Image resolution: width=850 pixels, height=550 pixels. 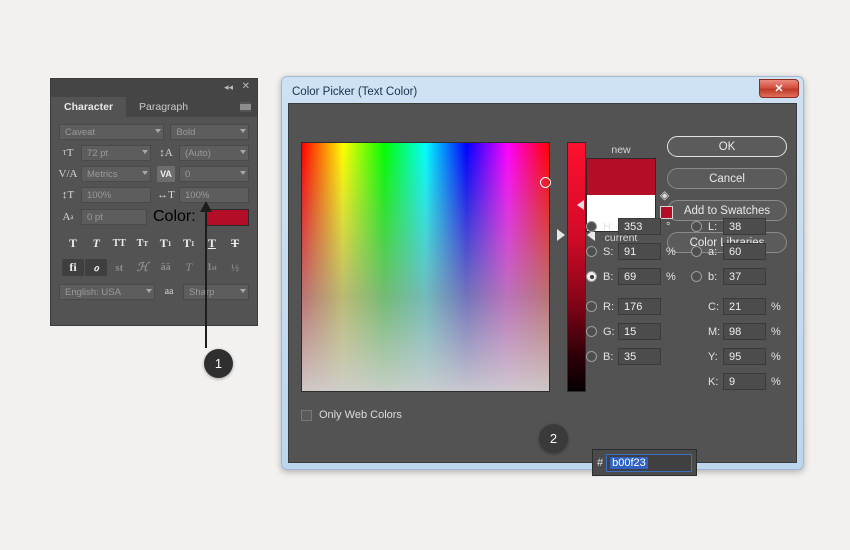 What do you see at coordinates (545, 182) in the screenshot?
I see `color-field-marker` at bounding box center [545, 182].